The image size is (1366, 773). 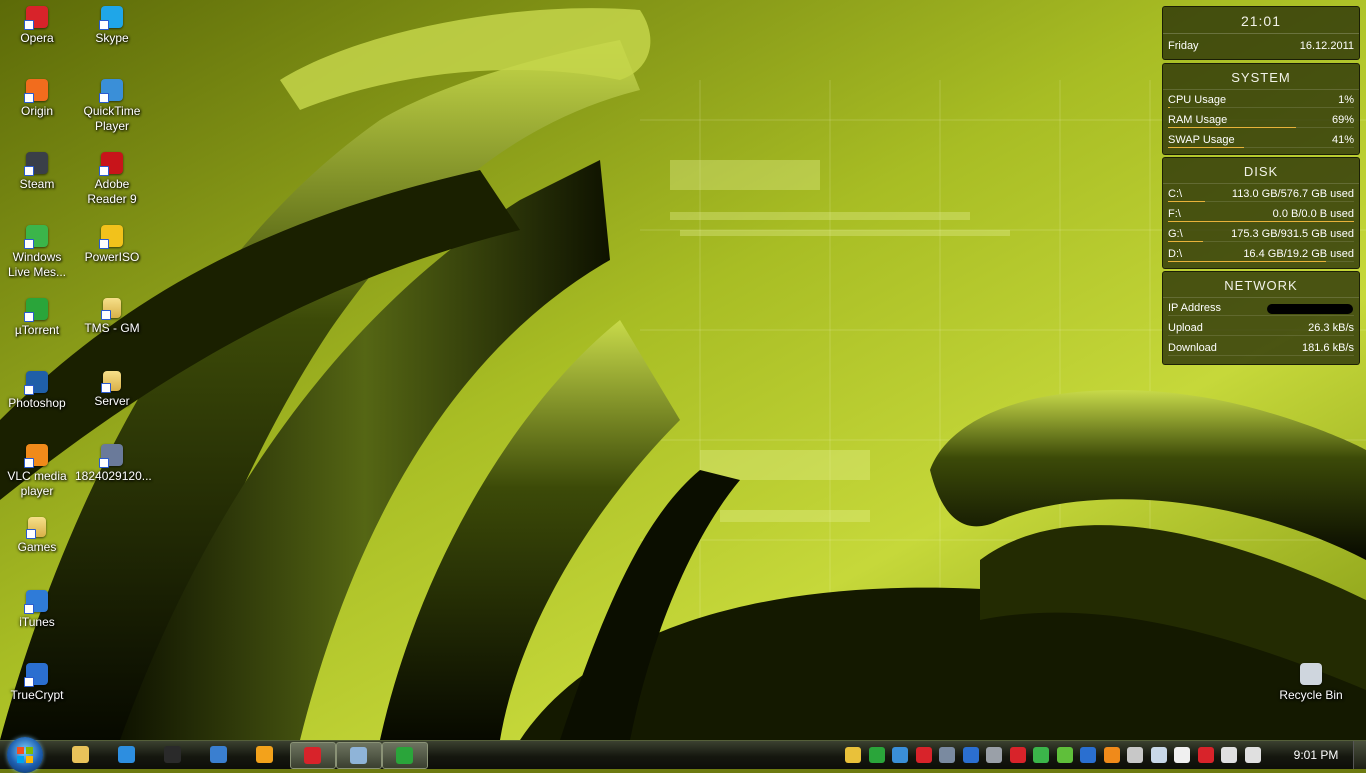 What do you see at coordinates (37, 620) in the screenshot?
I see `desktop-shortcut-itunes: iTunes` at bounding box center [37, 620].